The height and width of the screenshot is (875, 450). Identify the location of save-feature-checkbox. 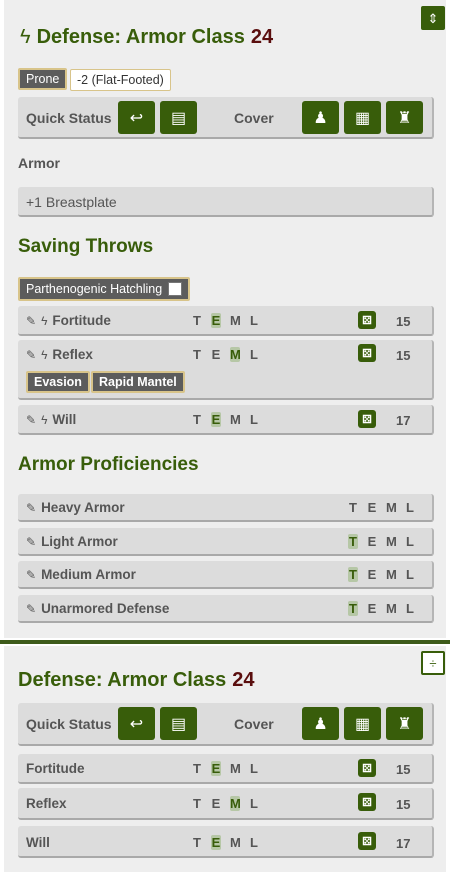
(175, 289).